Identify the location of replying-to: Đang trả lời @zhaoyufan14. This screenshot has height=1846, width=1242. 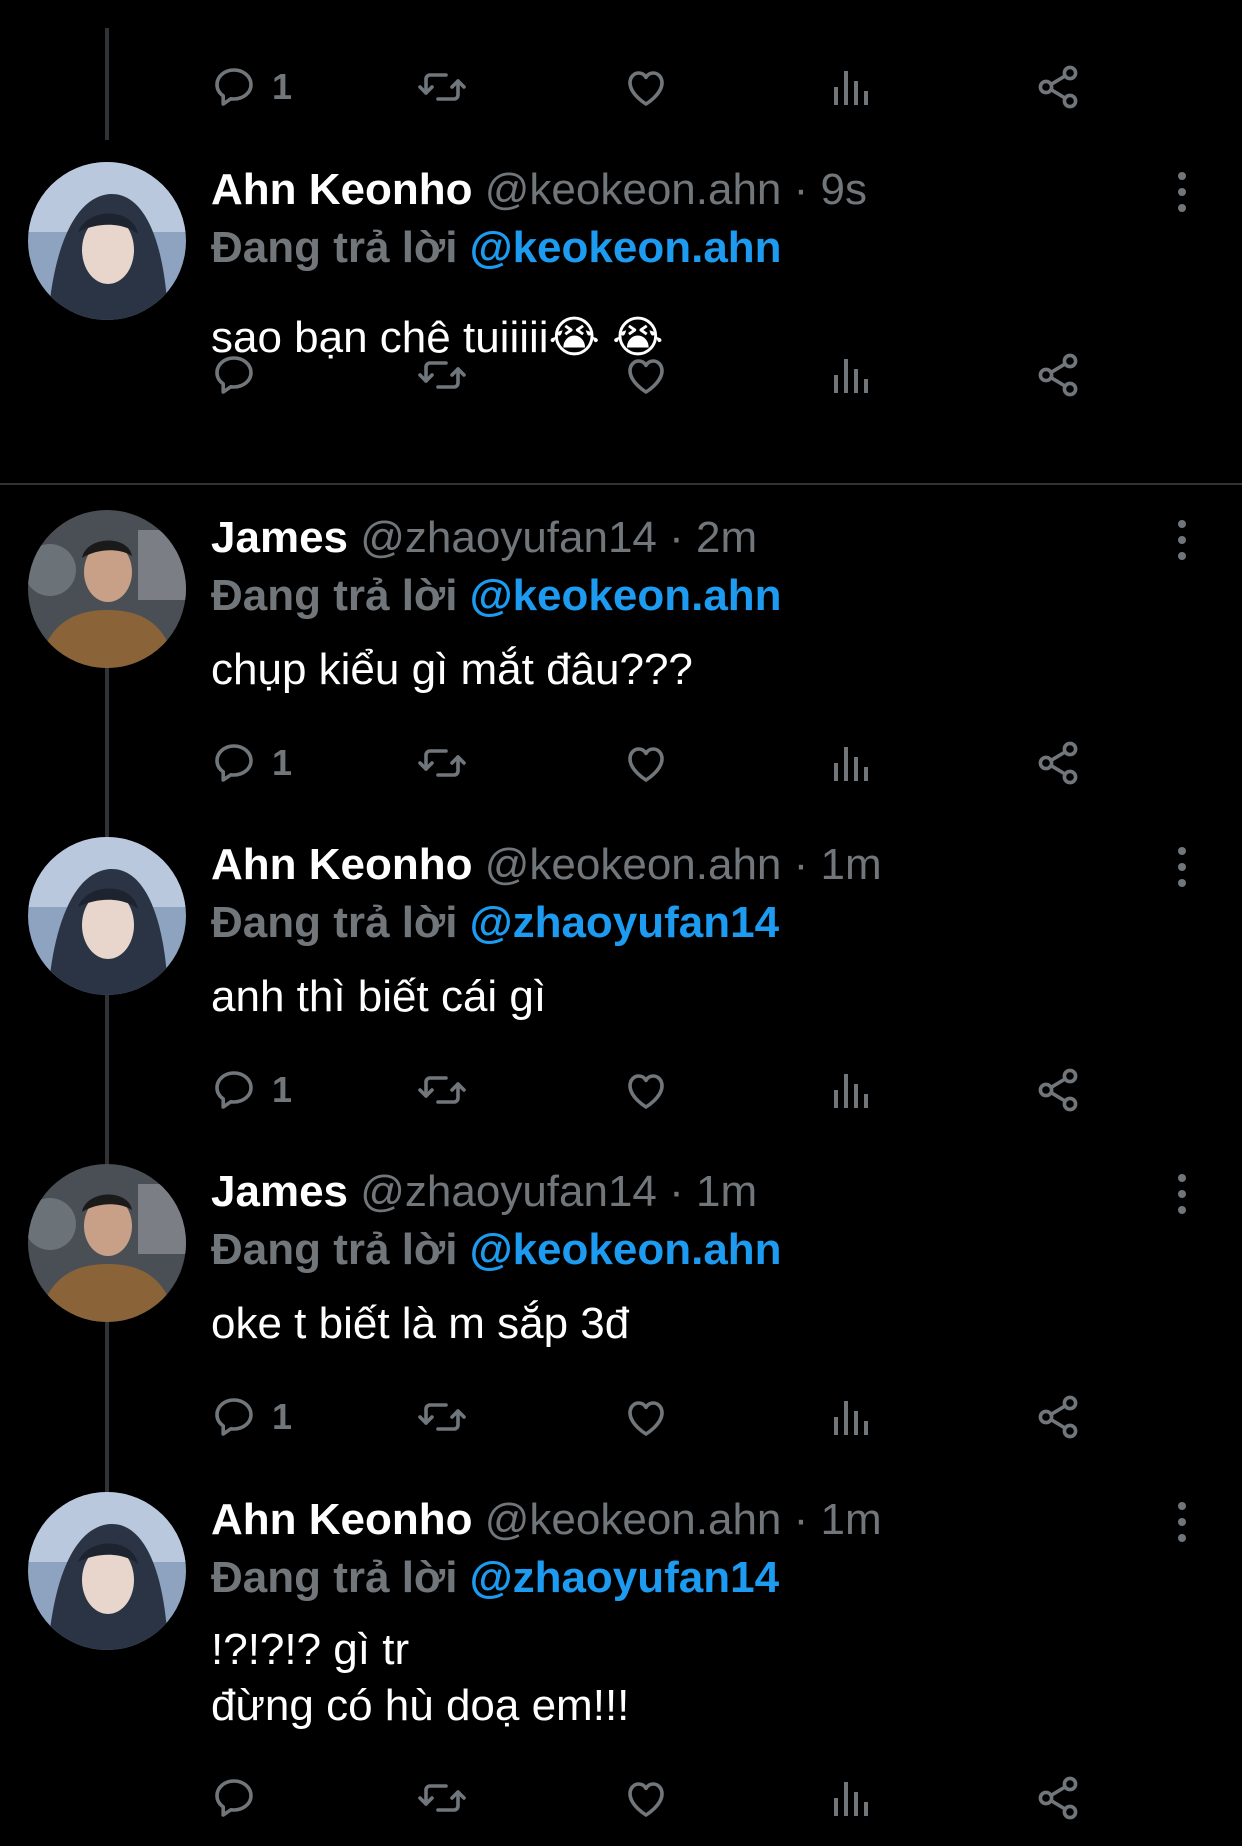
(495, 923).